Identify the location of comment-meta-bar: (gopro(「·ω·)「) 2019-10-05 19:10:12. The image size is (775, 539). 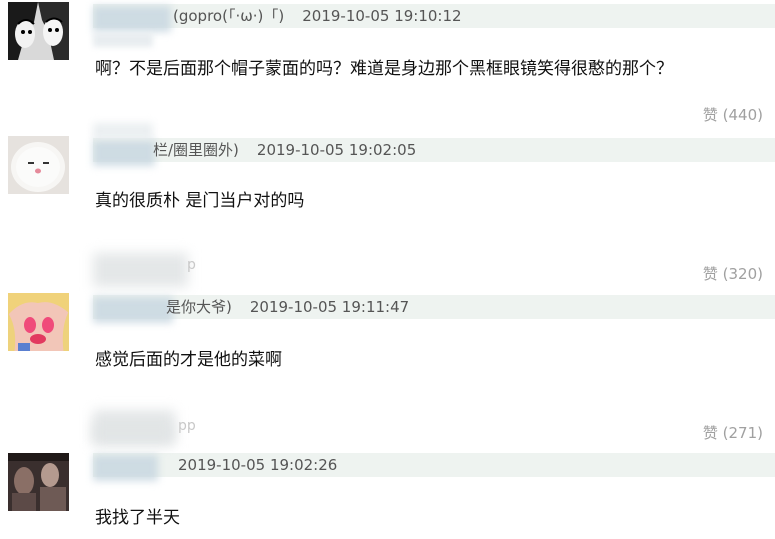
(434, 18).